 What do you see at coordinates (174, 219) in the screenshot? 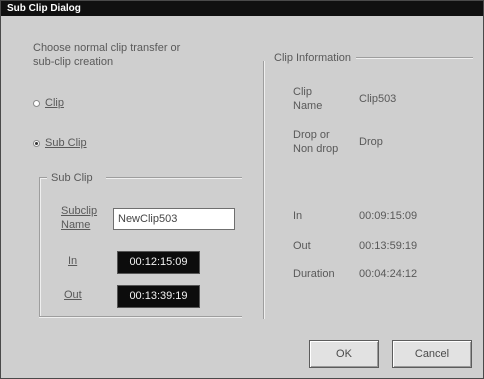
I see `subclip-name-input: NewClip503` at bounding box center [174, 219].